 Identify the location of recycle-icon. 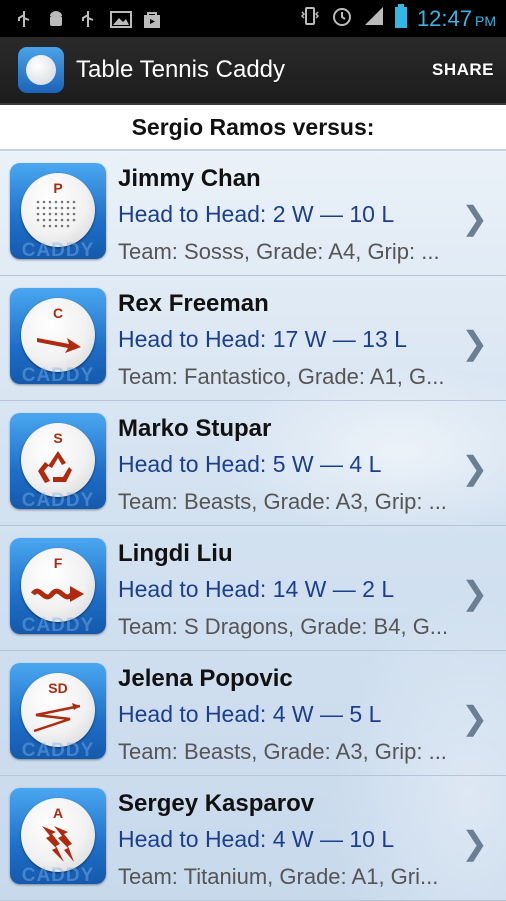
(55, 467).